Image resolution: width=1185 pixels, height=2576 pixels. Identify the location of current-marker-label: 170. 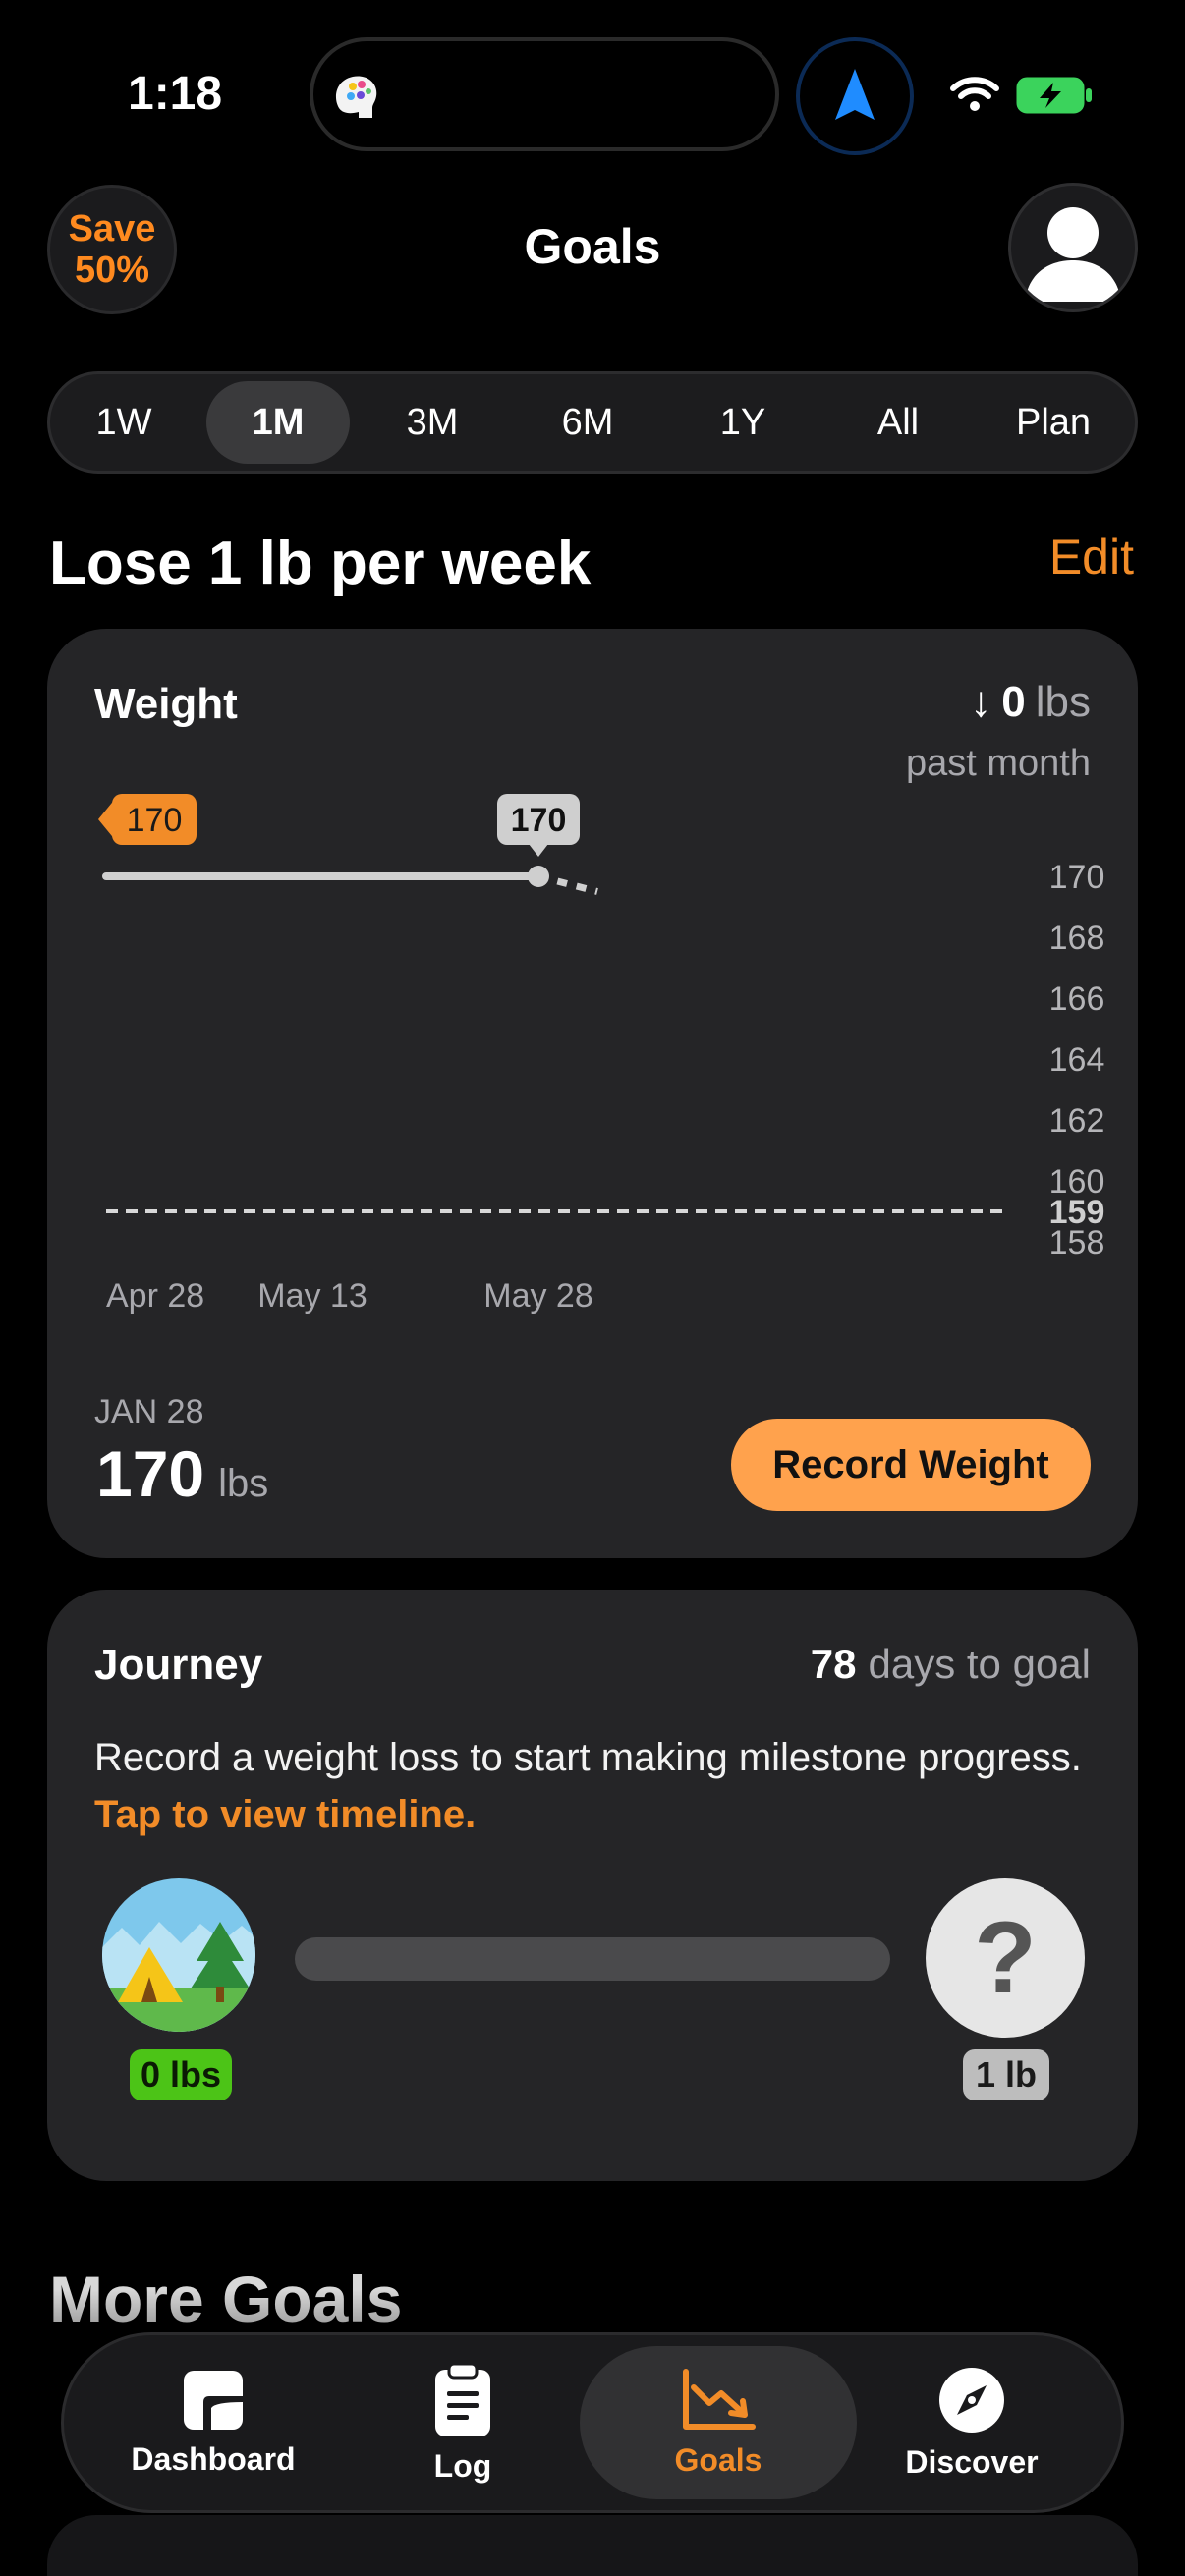
(539, 820).